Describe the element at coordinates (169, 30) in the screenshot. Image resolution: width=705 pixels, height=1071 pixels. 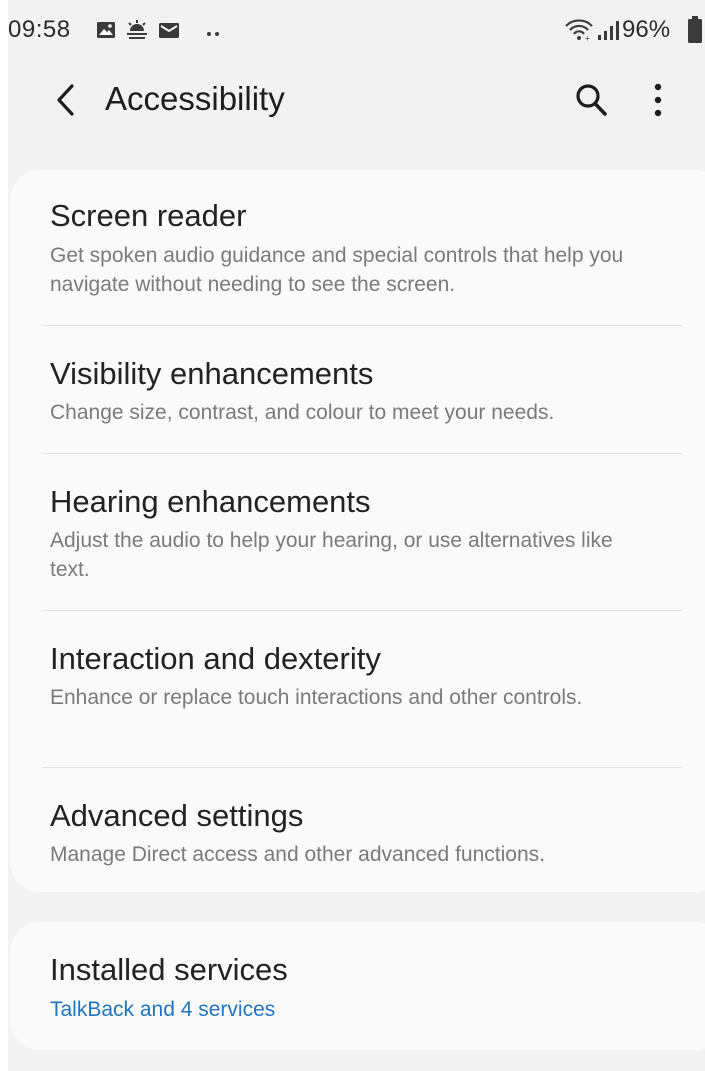
I see `mail-icon` at that location.